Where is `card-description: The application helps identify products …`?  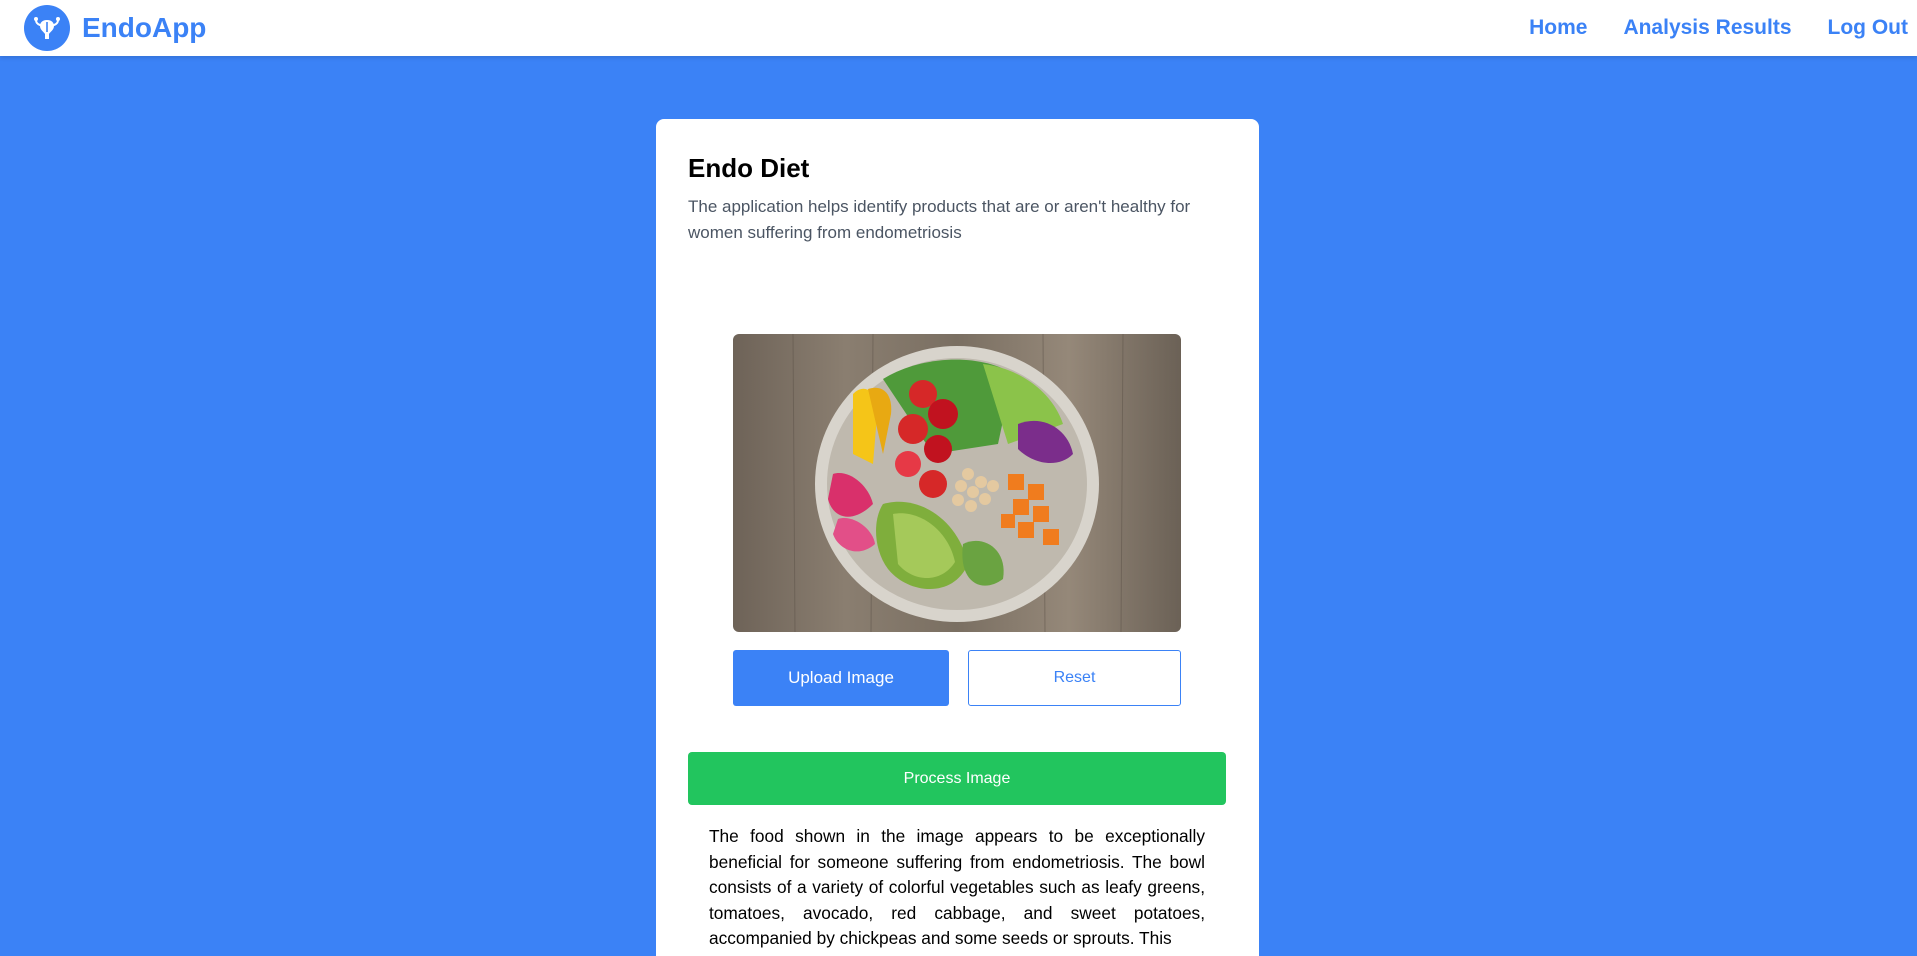 card-description: The application helps identify products … is located at coordinates (939, 219).